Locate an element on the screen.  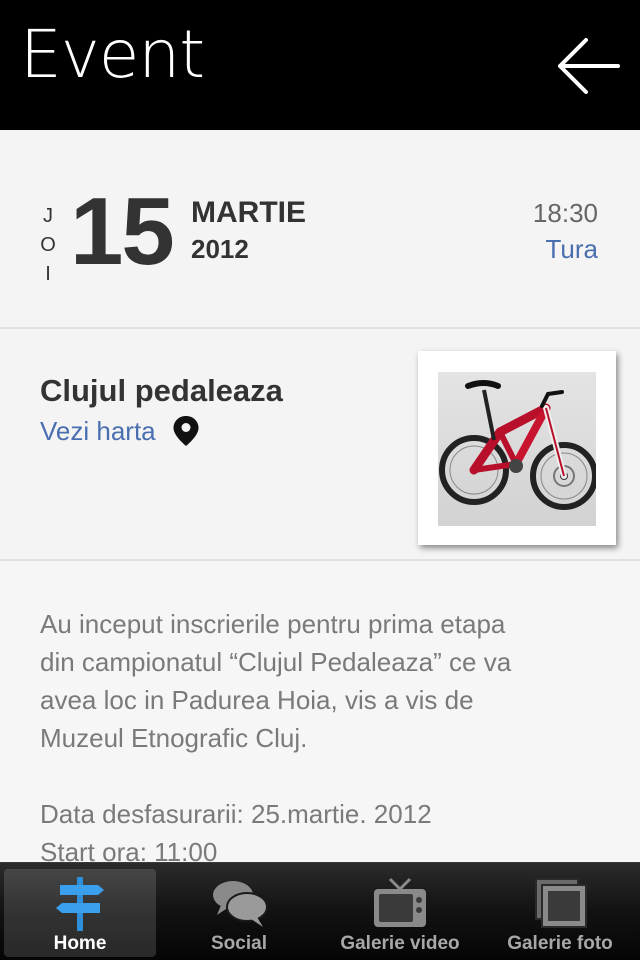
event-category-link: Tura is located at coordinates (572, 249).